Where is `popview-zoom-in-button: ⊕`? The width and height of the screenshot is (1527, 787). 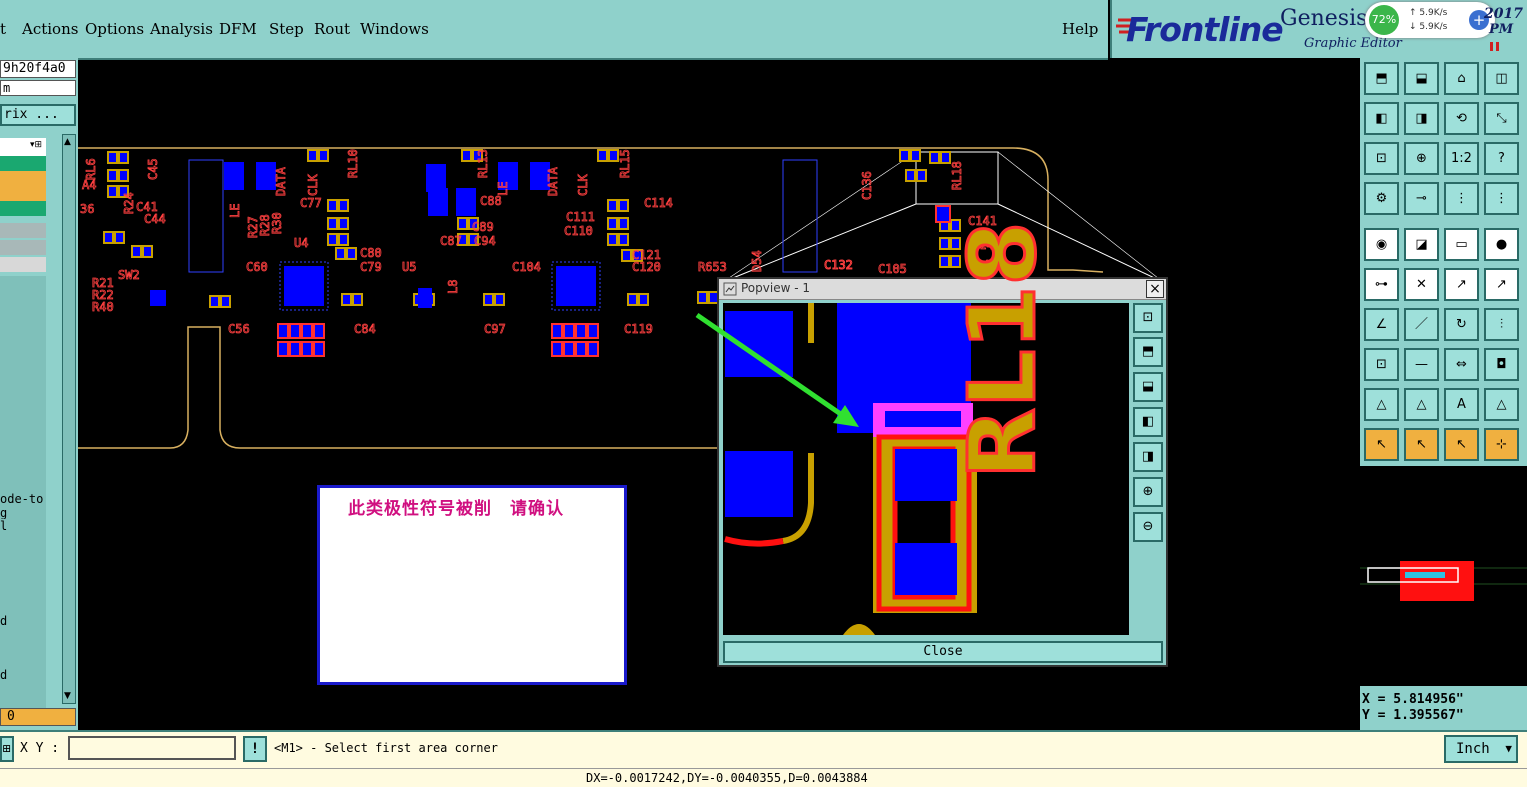
popview-zoom-in-button: ⊕ is located at coordinates (1148, 492).